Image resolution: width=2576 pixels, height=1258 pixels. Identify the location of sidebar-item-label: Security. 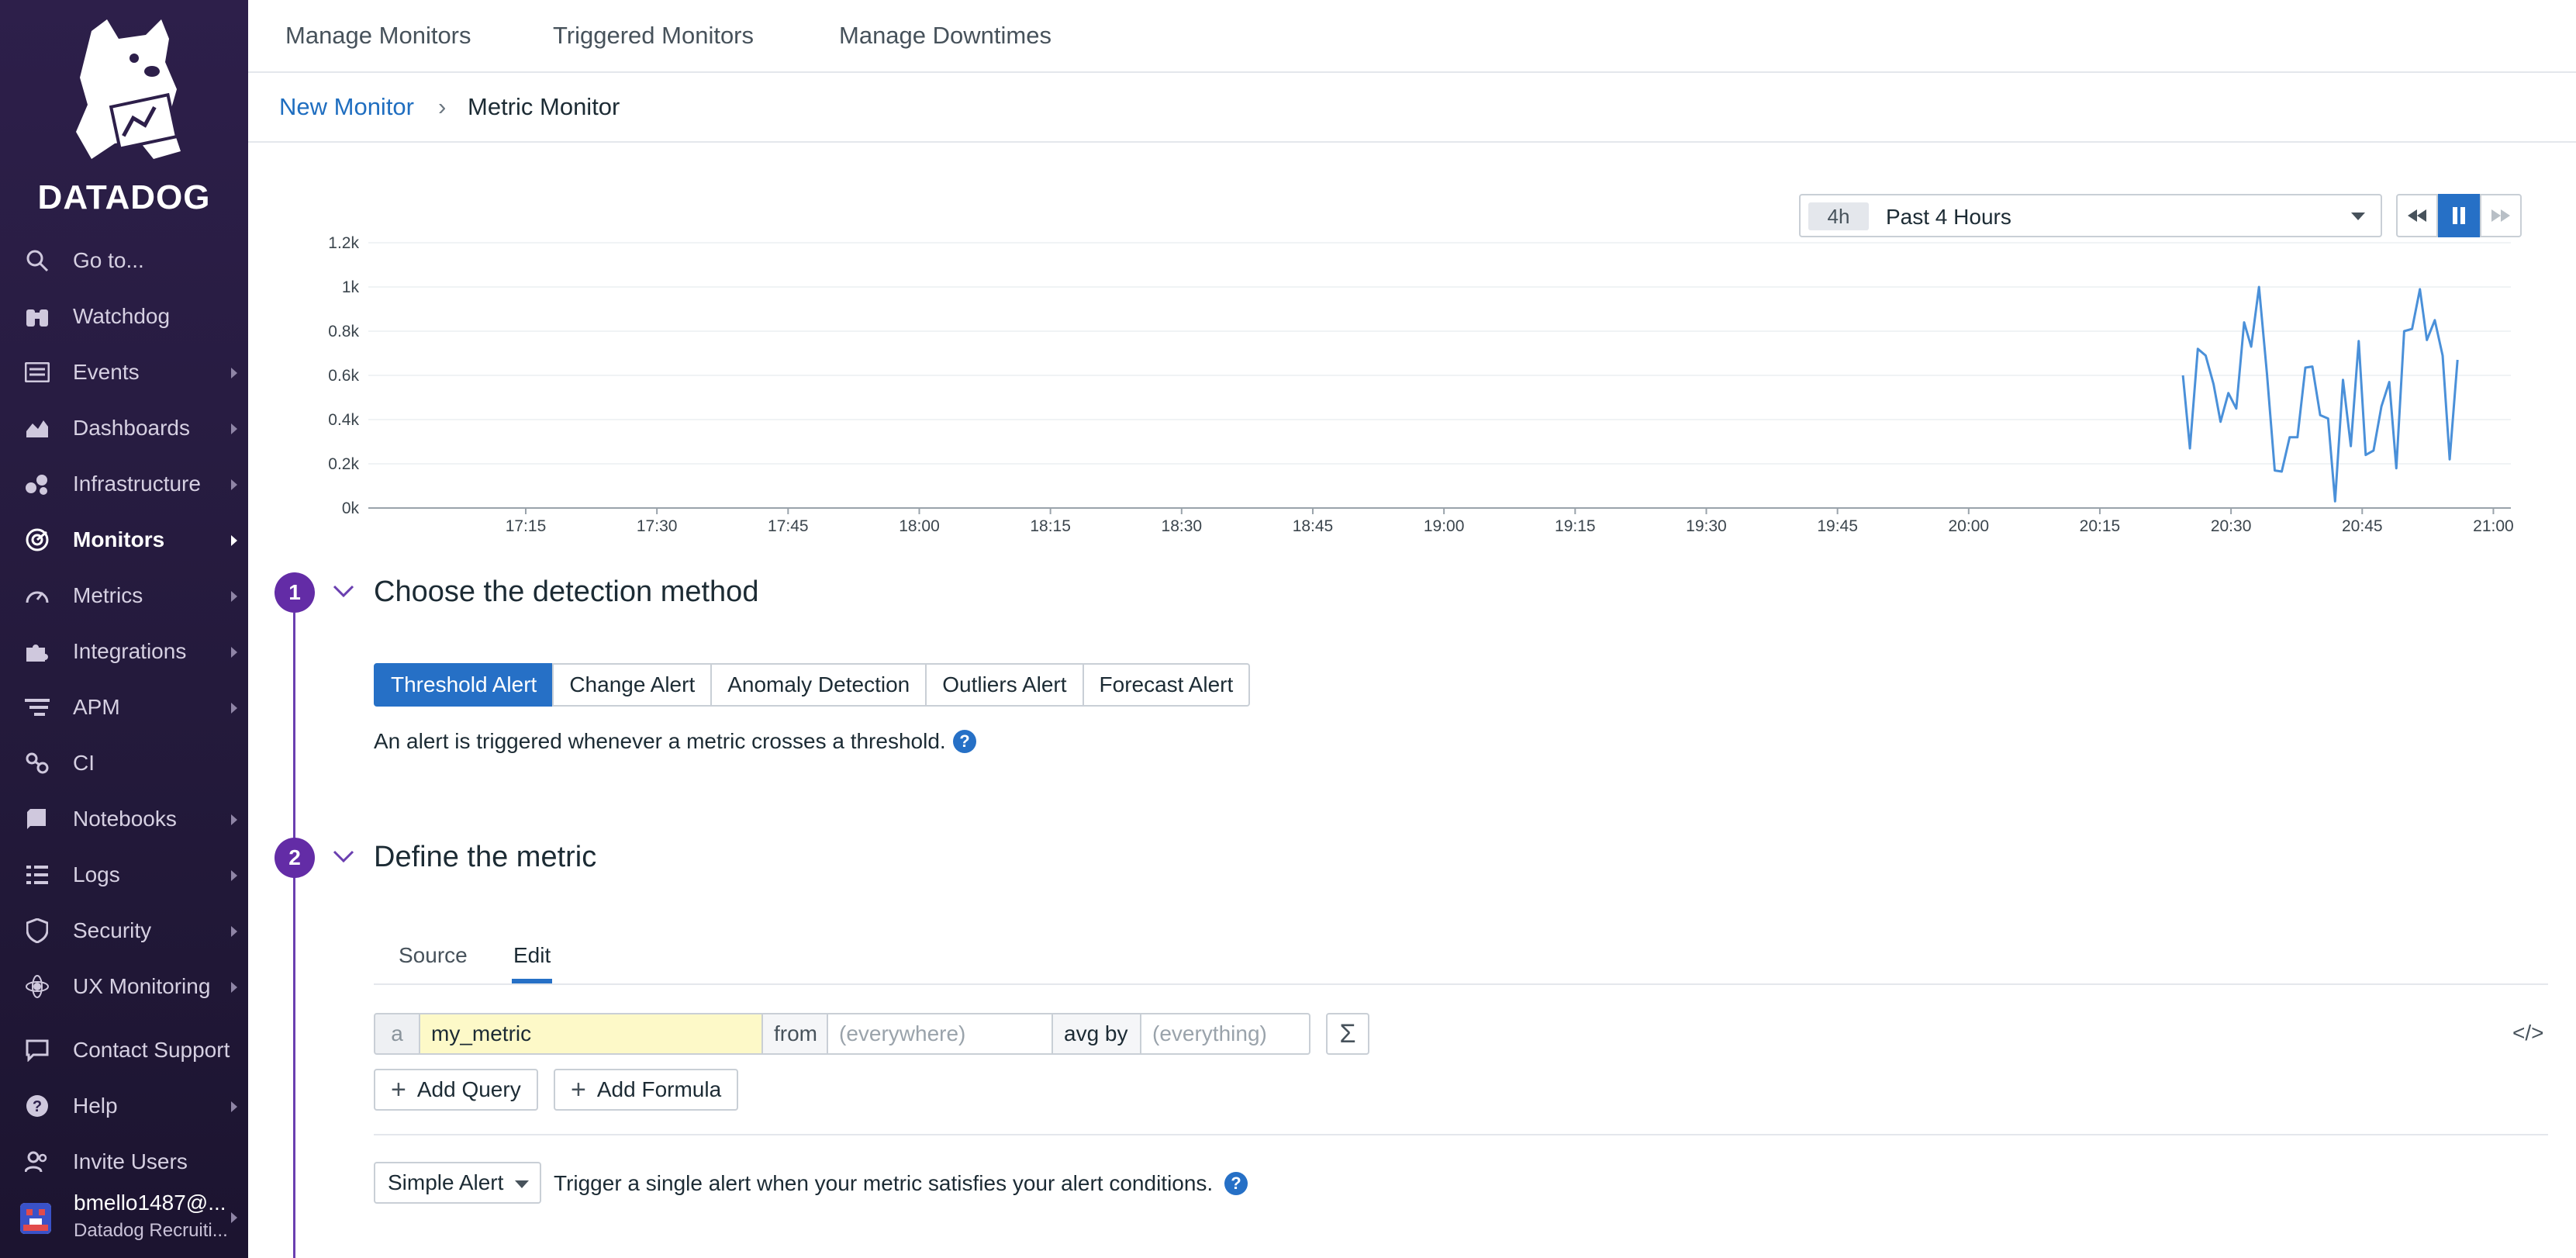
(112, 930).